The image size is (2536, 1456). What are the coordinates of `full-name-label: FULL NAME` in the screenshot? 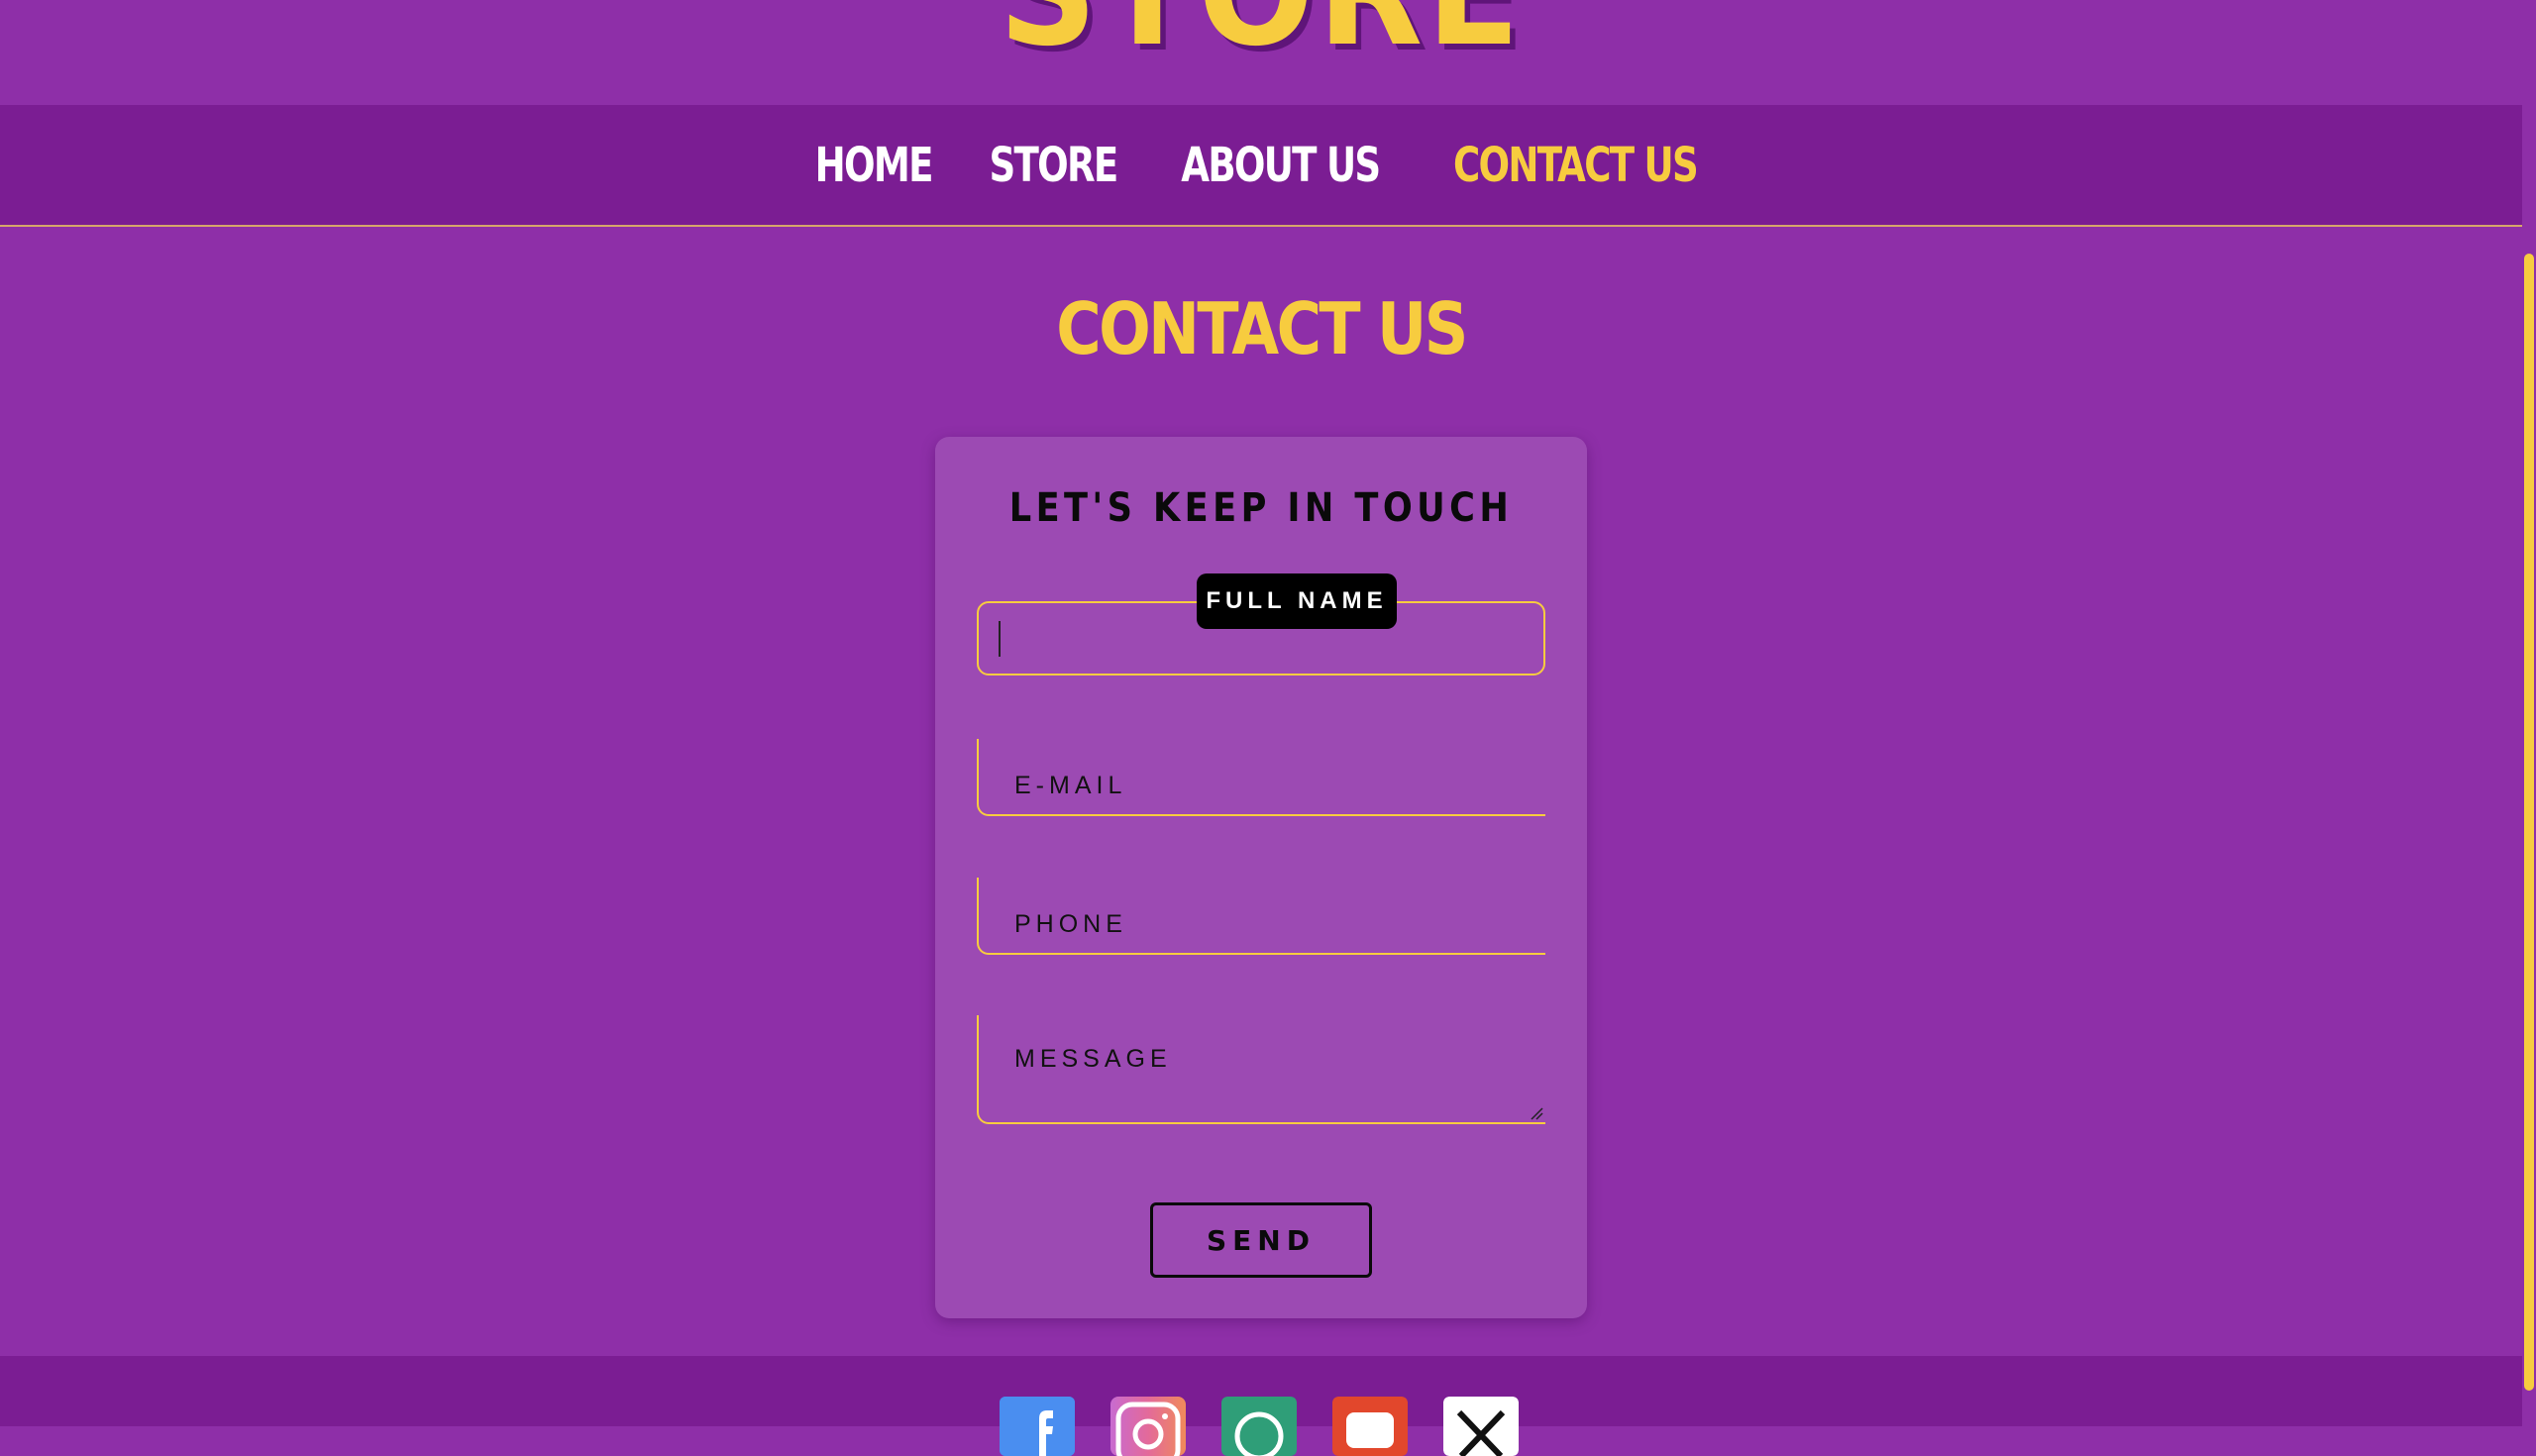 It's located at (1297, 601).